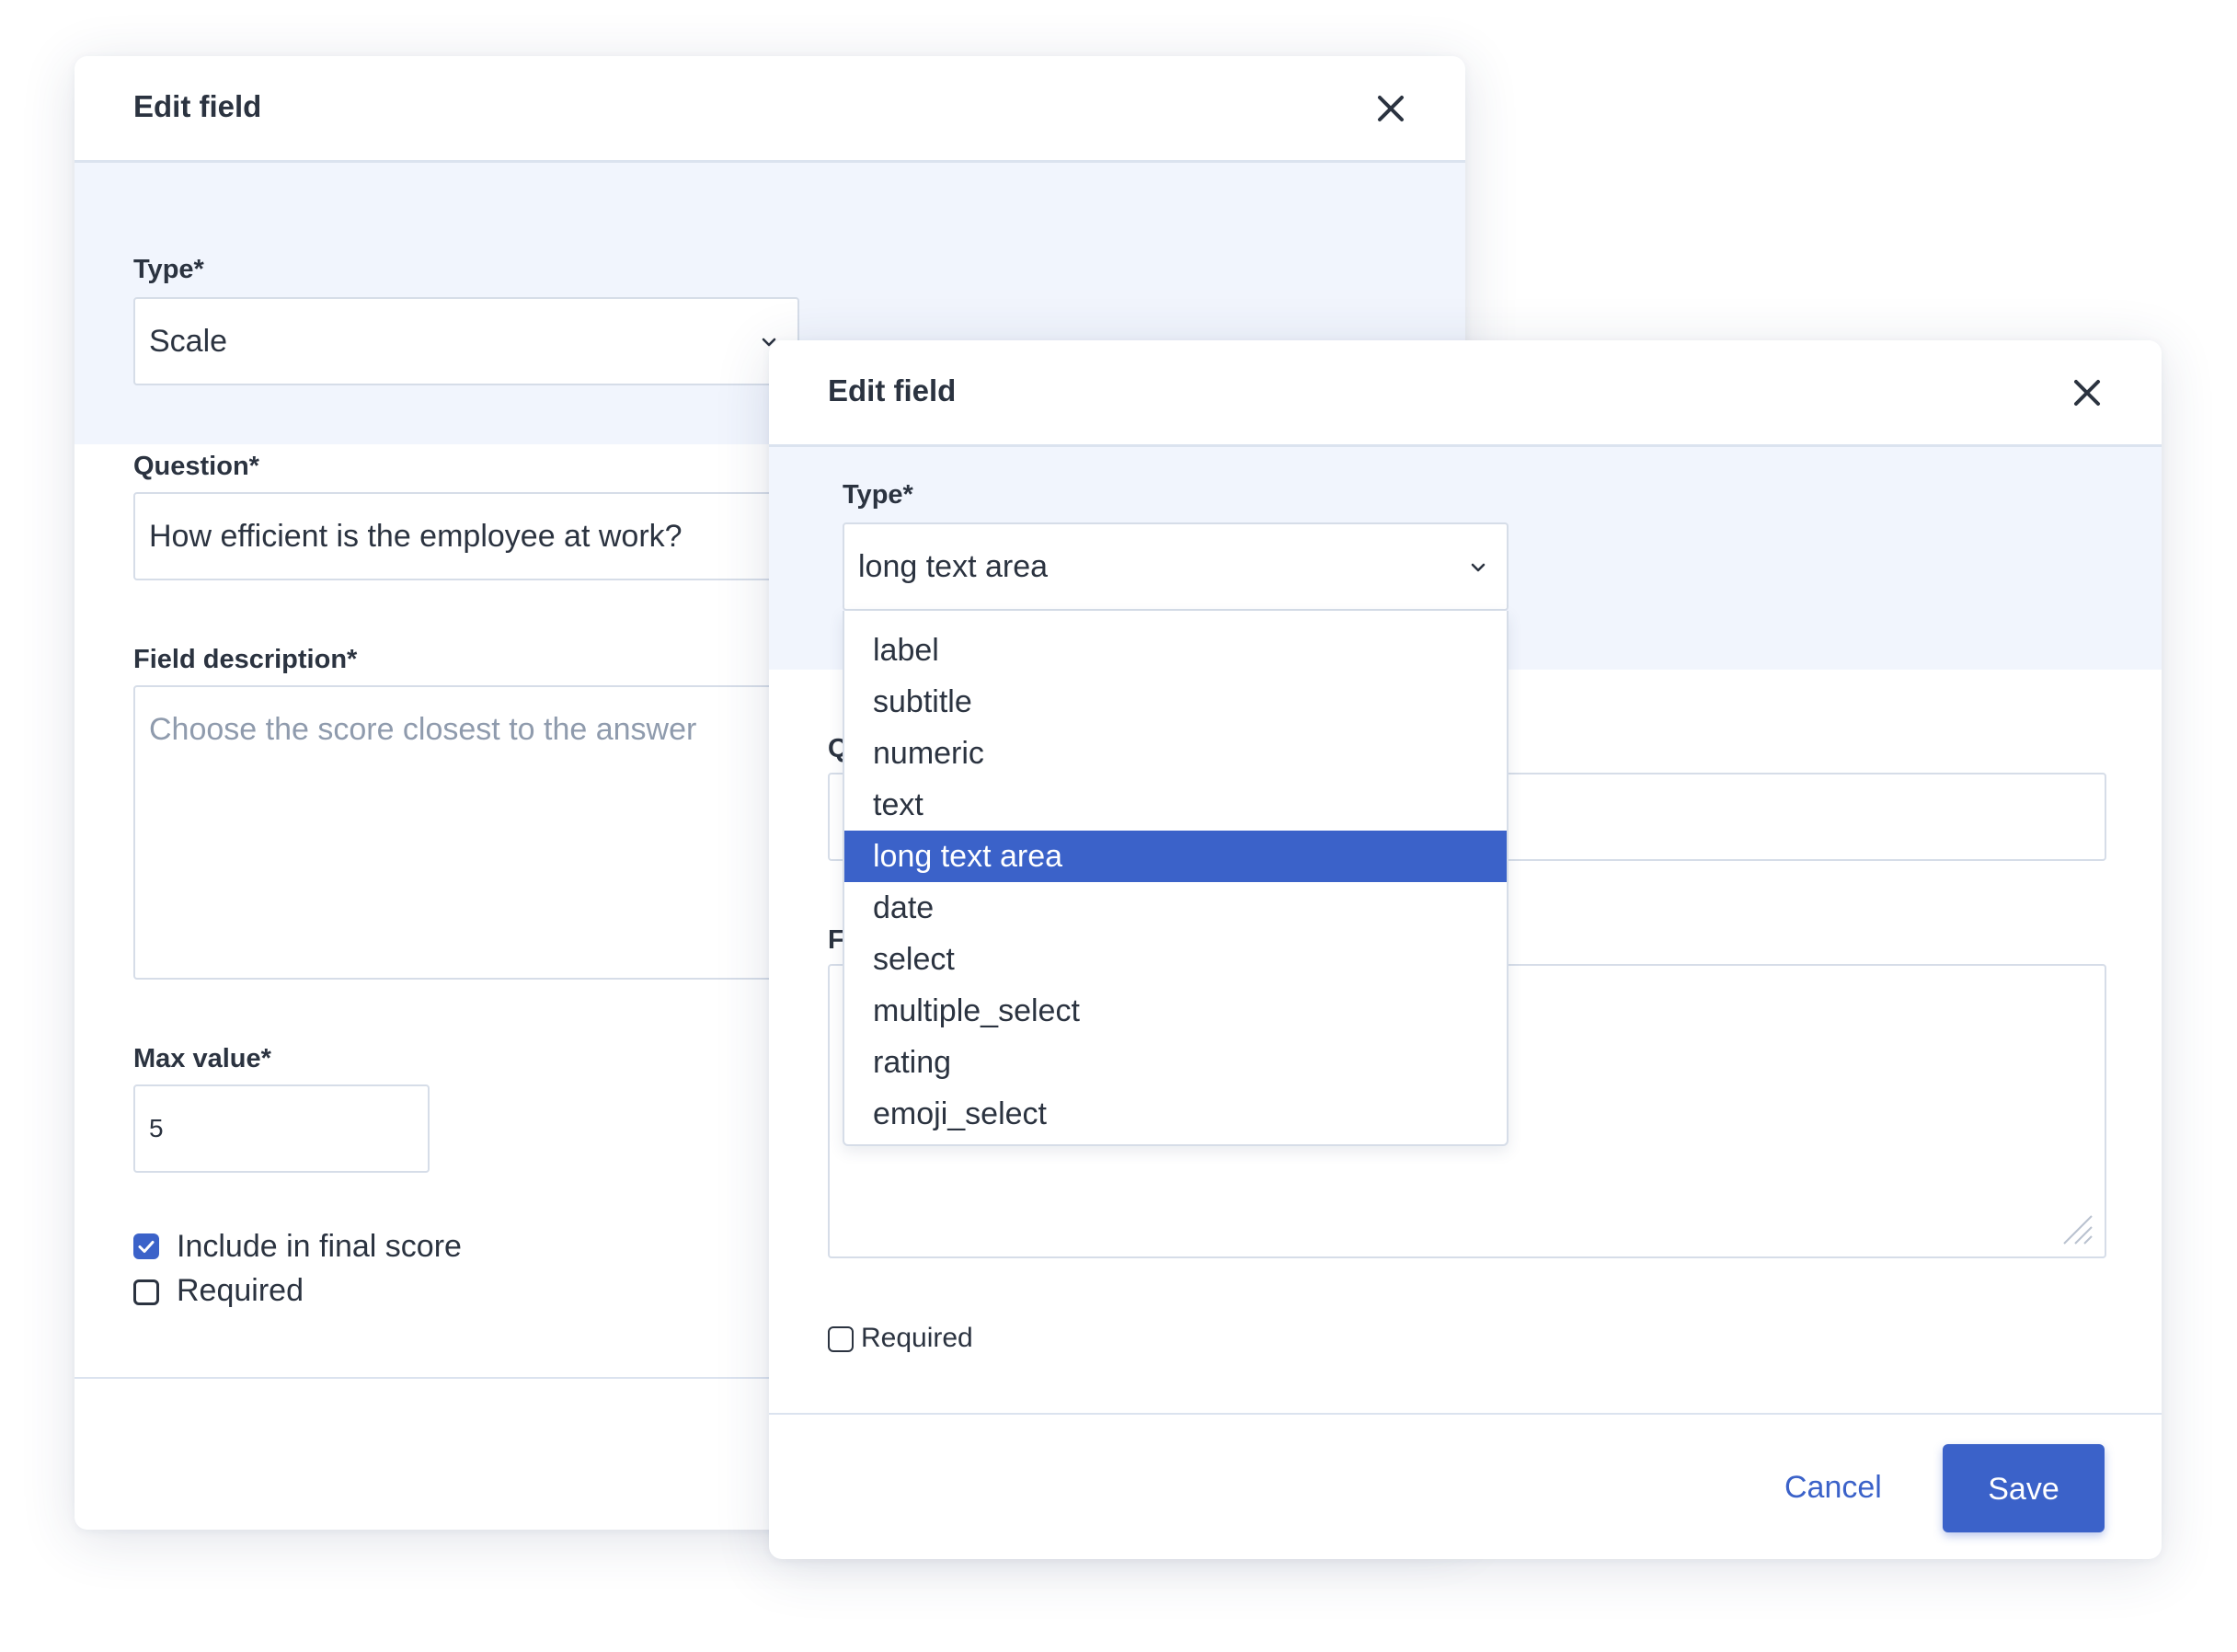 This screenshot has height=1652, width=2237. What do you see at coordinates (196, 466) in the screenshot?
I see `question-label: Question*` at bounding box center [196, 466].